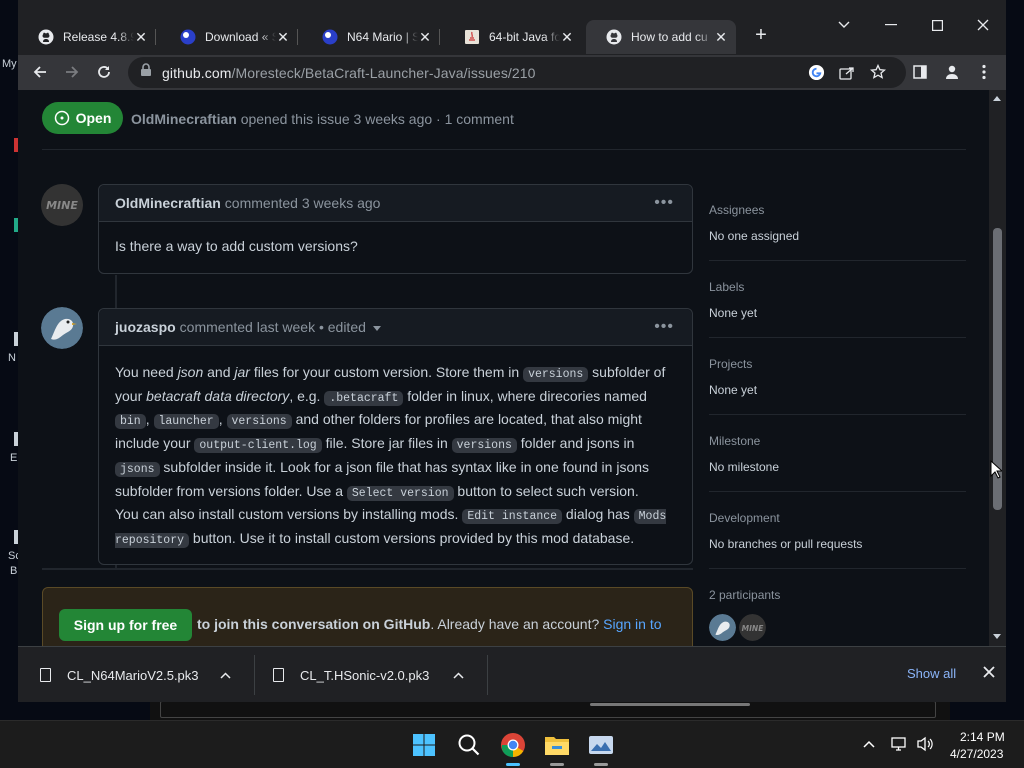 This screenshot has height=768, width=1024. What do you see at coordinates (469, 745) in the screenshot?
I see `search-icon` at bounding box center [469, 745].